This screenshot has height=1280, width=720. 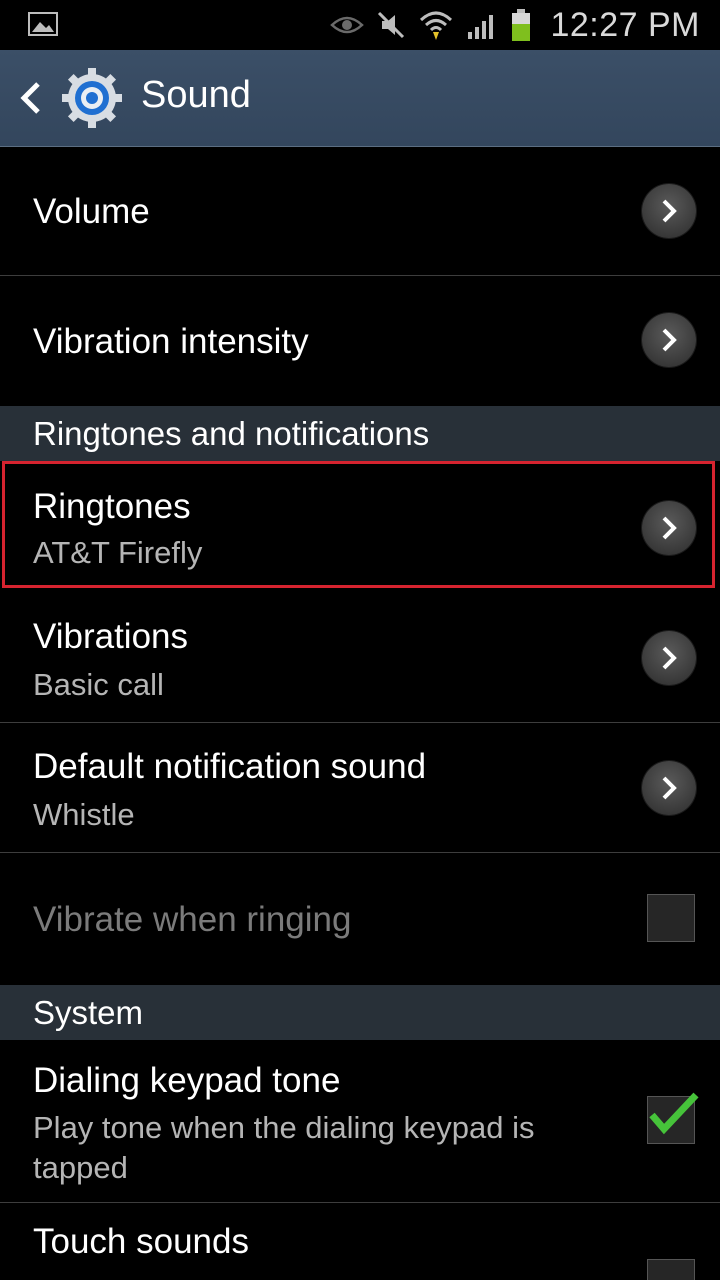 What do you see at coordinates (625, 24) in the screenshot?
I see `status-time: 12:27 PM` at bounding box center [625, 24].